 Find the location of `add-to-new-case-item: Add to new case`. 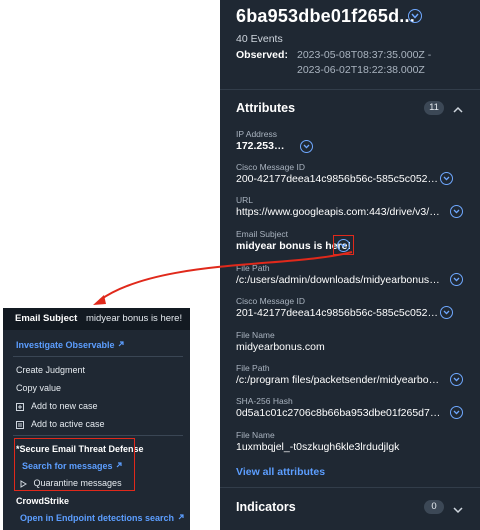

add-to-new-case-item: Add to new case is located at coordinates (57, 407).